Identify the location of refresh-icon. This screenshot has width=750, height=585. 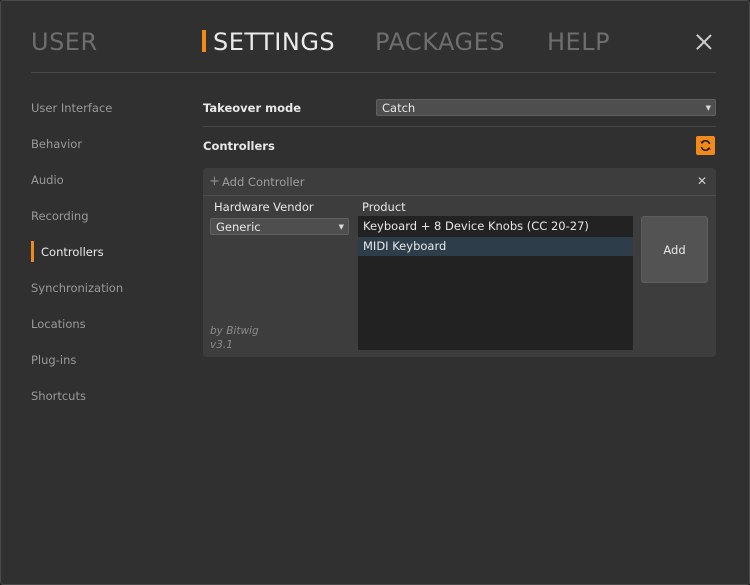
(705, 145).